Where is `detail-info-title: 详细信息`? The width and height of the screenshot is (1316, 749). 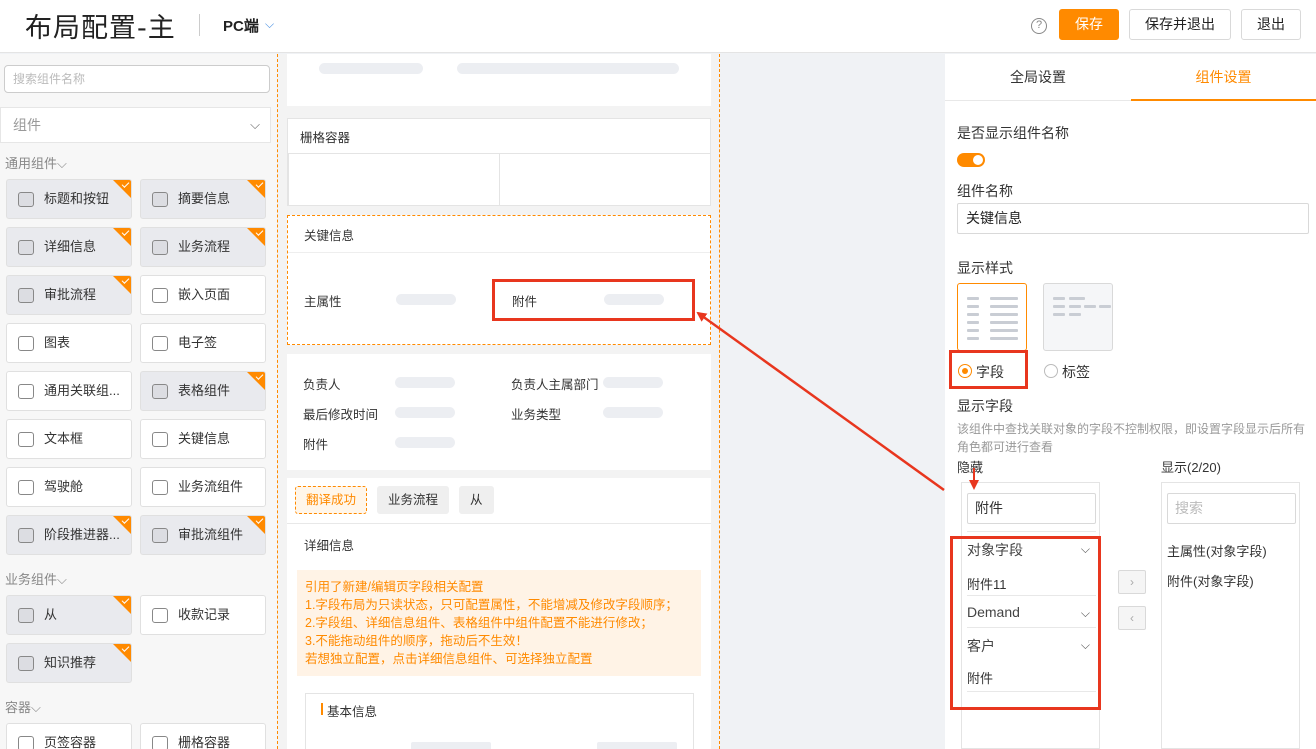
detail-info-title: 详细信息 is located at coordinates (329, 546).